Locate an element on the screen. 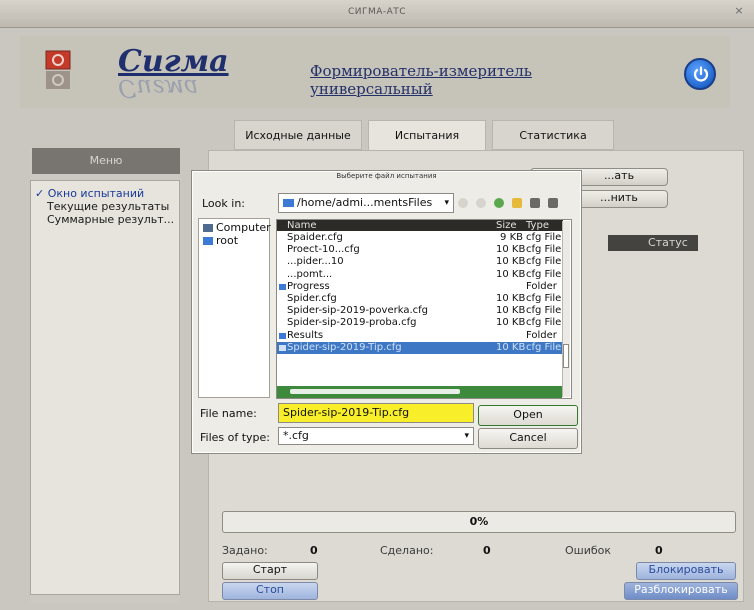 The height and width of the screenshot is (610, 754). power-button is located at coordinates (700, 74).